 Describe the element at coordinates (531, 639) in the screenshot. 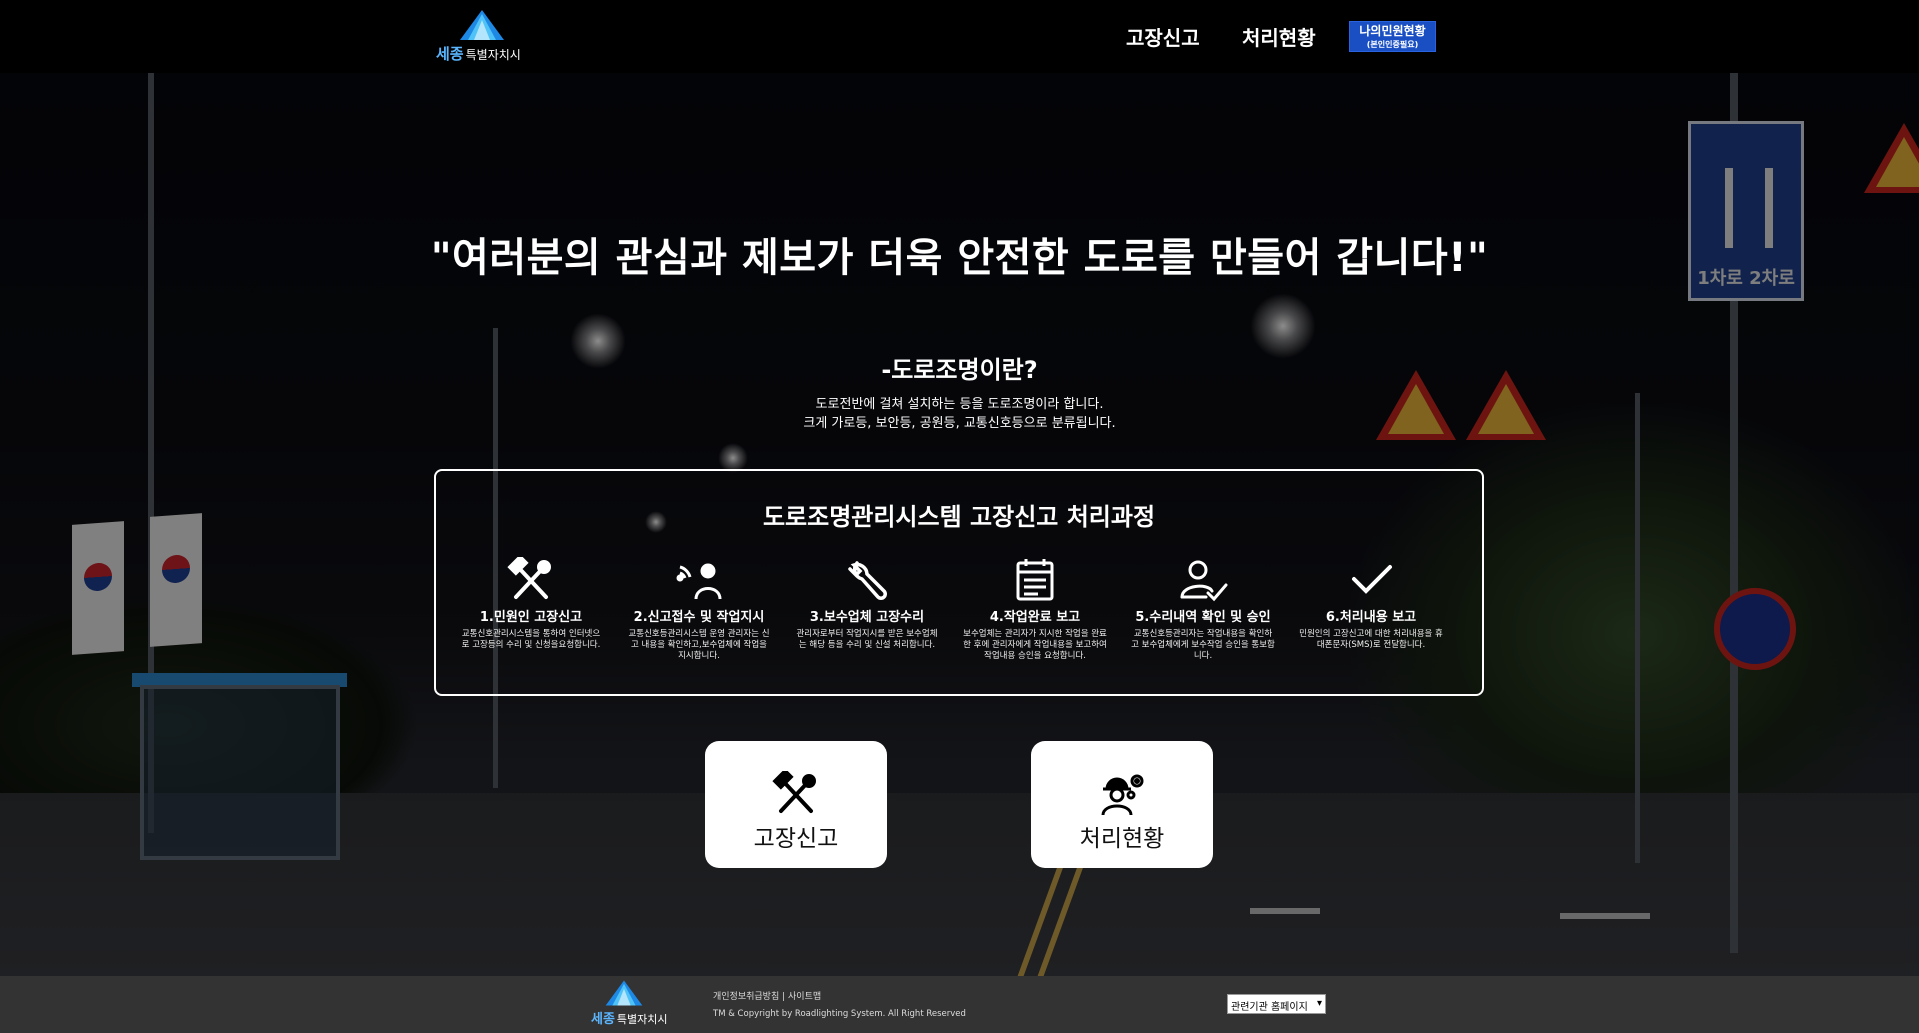

I see `step-body: 교통신호관리시스템을 통하여 인터넷으로 고장등의 수리 및 신청을요청합니다.` at that location.